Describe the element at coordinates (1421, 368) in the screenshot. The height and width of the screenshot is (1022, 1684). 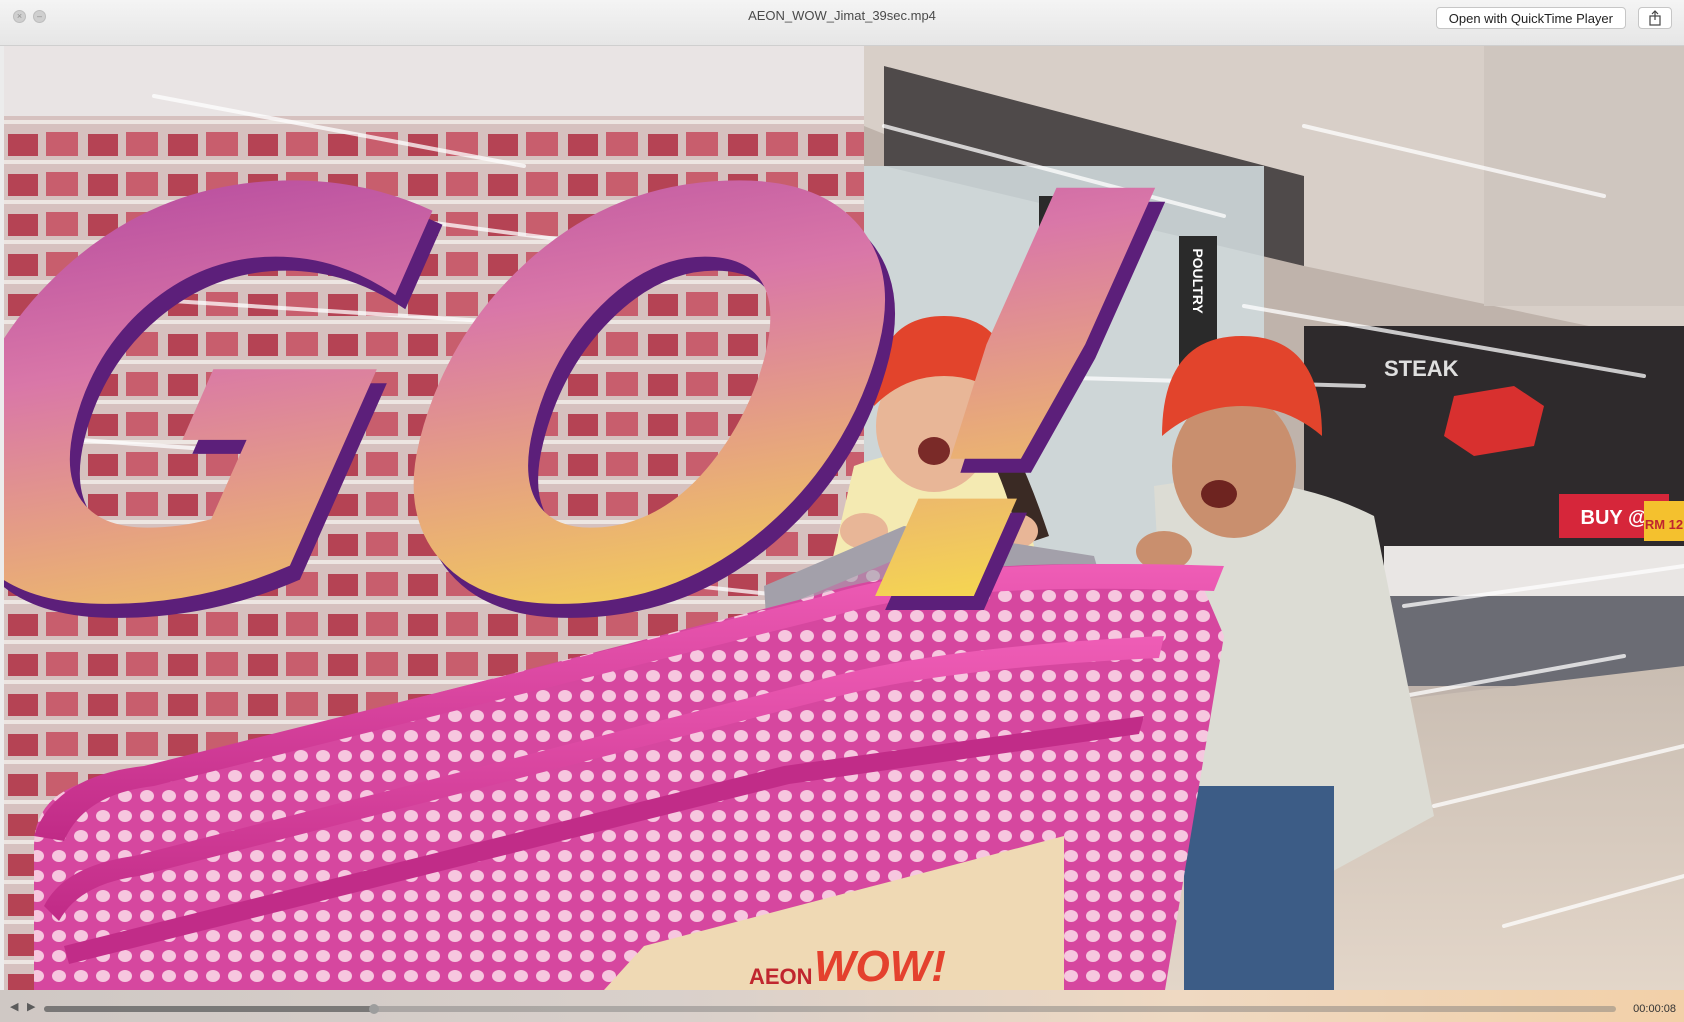
I see `steak-sign: STEAK` at that location.